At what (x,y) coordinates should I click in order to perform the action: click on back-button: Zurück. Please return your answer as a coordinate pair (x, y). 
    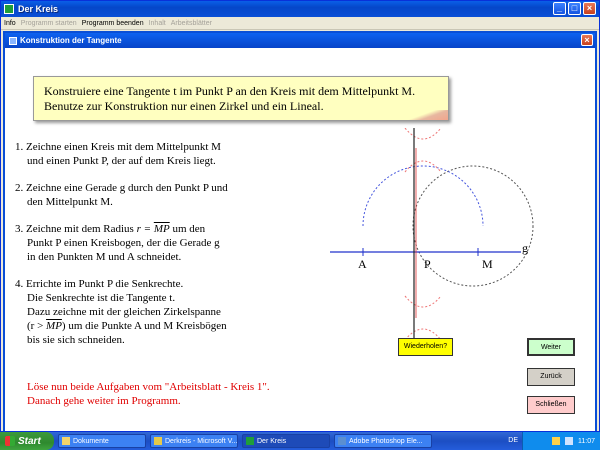
    Looking at the image, I should click on (551, 377).